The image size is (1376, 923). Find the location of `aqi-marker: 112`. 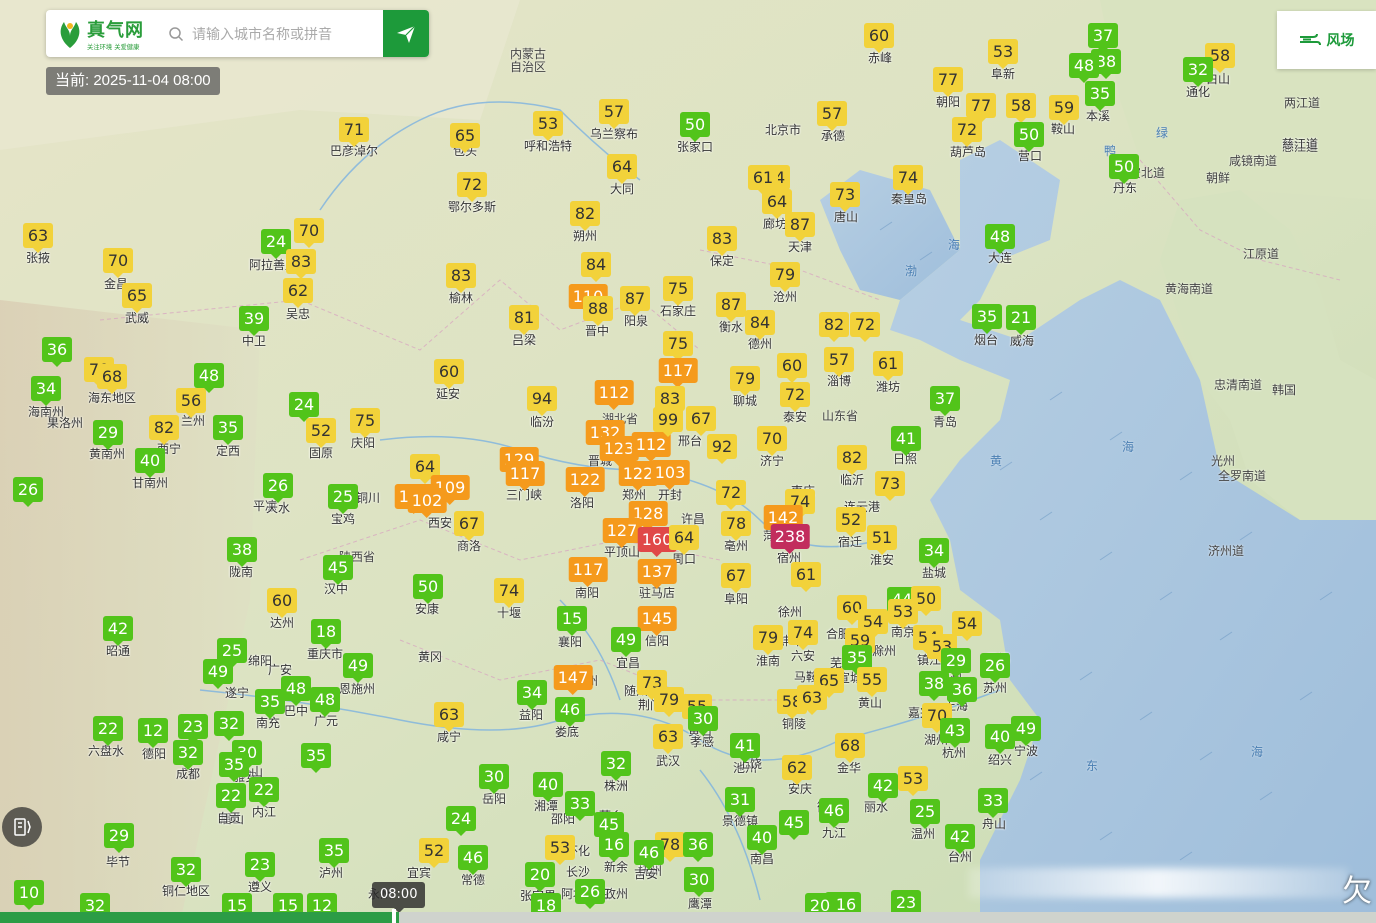

aqi-marker: 112 is located at coordinates (614, 395).